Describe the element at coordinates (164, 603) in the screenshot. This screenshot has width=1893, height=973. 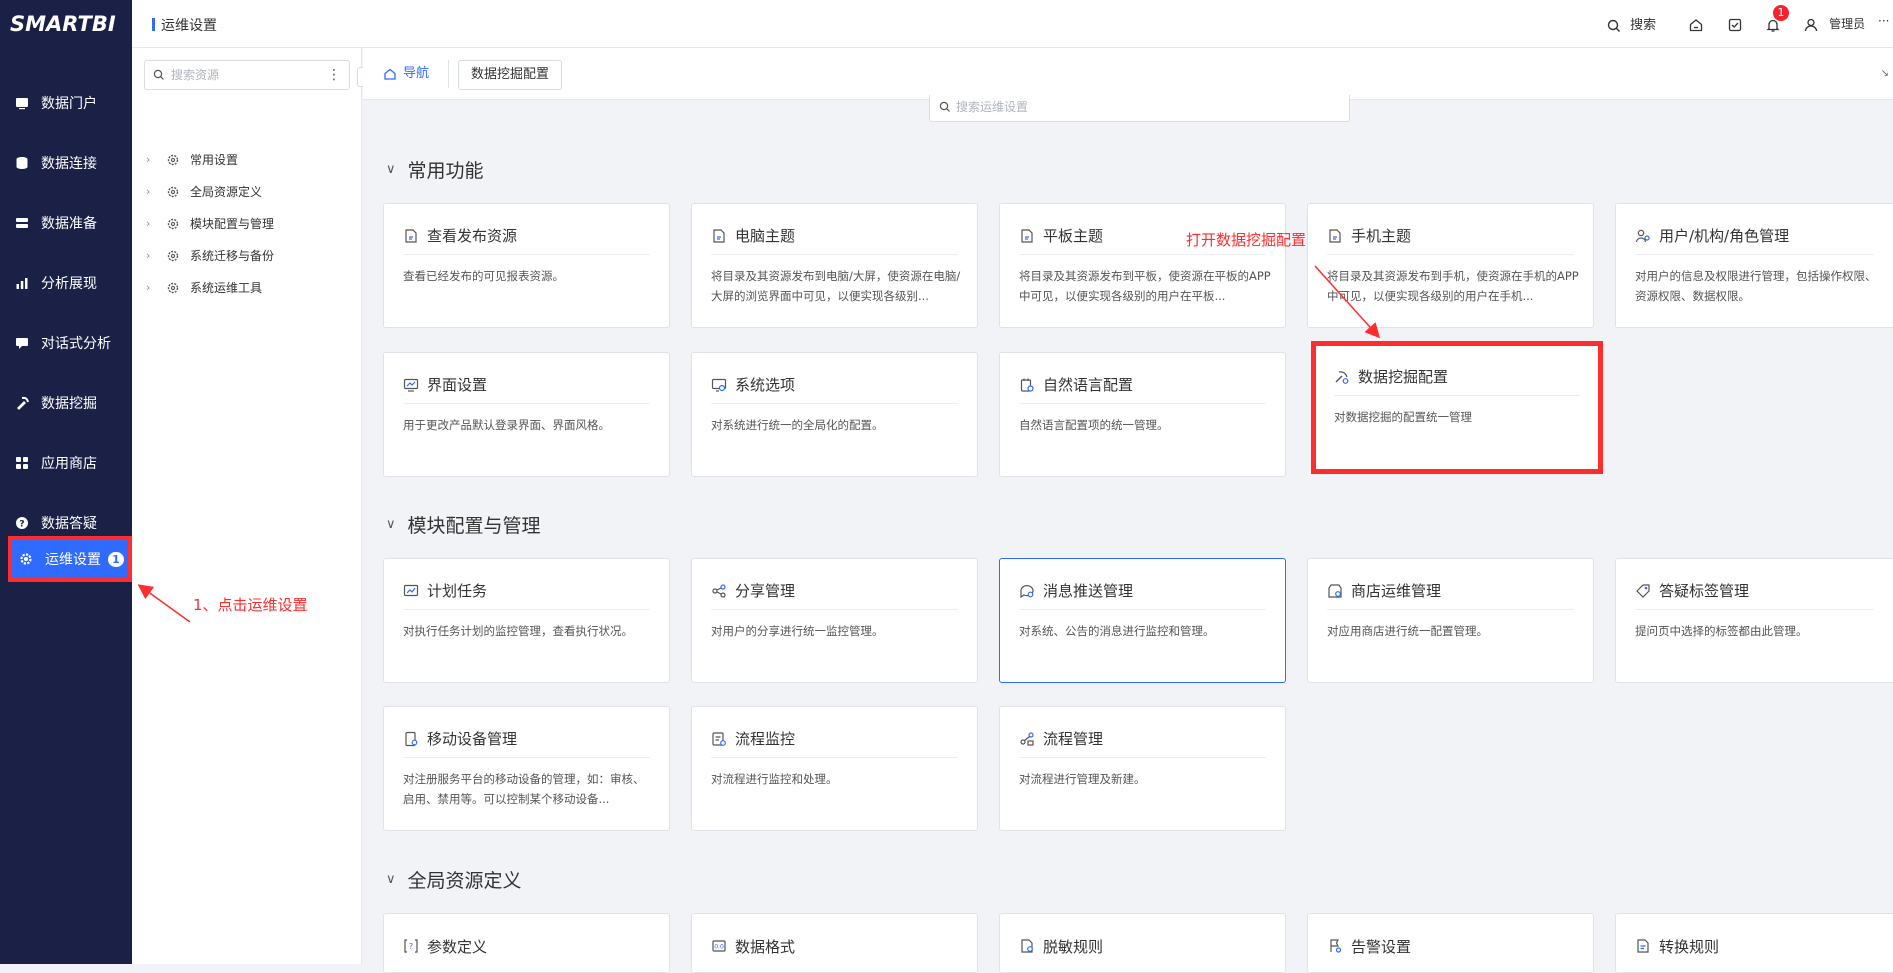
I see `annotation-arrow-step1` at that location.